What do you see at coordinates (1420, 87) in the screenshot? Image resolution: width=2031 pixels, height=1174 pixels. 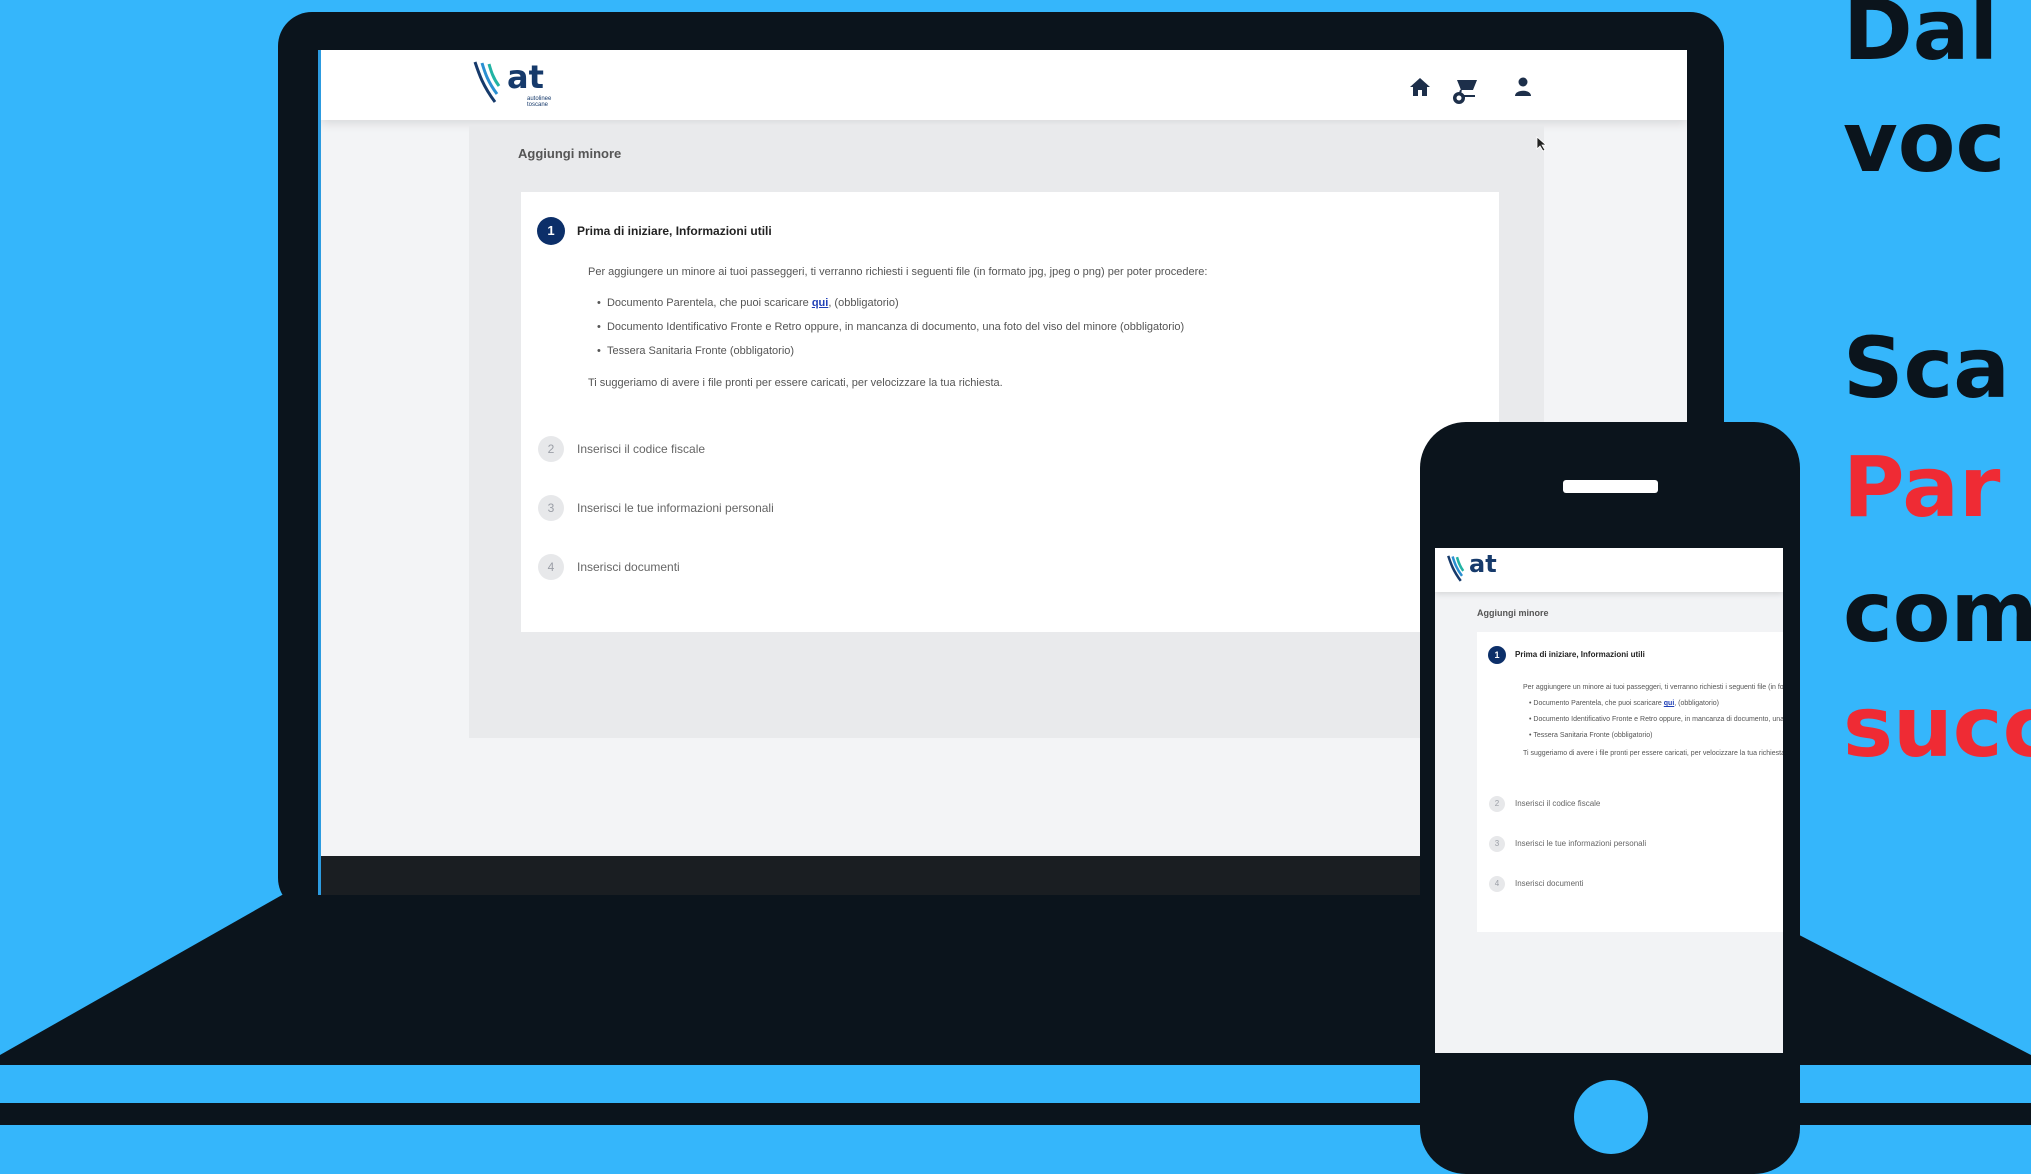 I see `home-icon` at bounding box center [1420, 87].